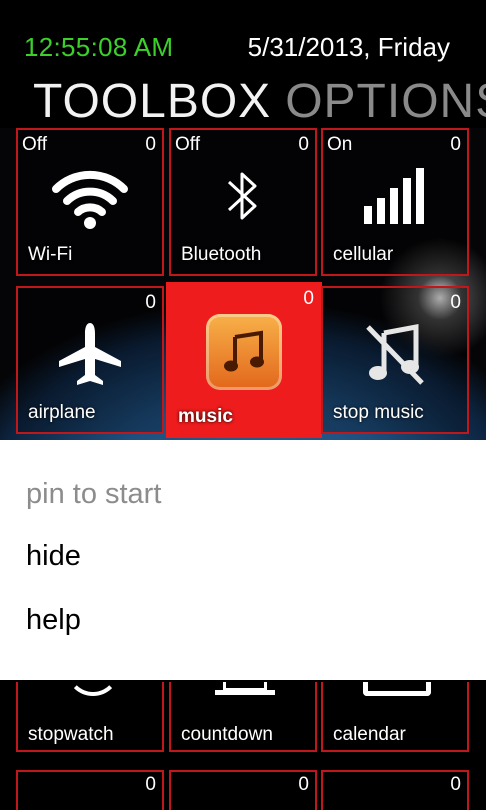  What do you see at coordinates (348, 47) in the screenshot?
I see `status-date: 5/31/2013, Friday` at bounding box center [348, 47].